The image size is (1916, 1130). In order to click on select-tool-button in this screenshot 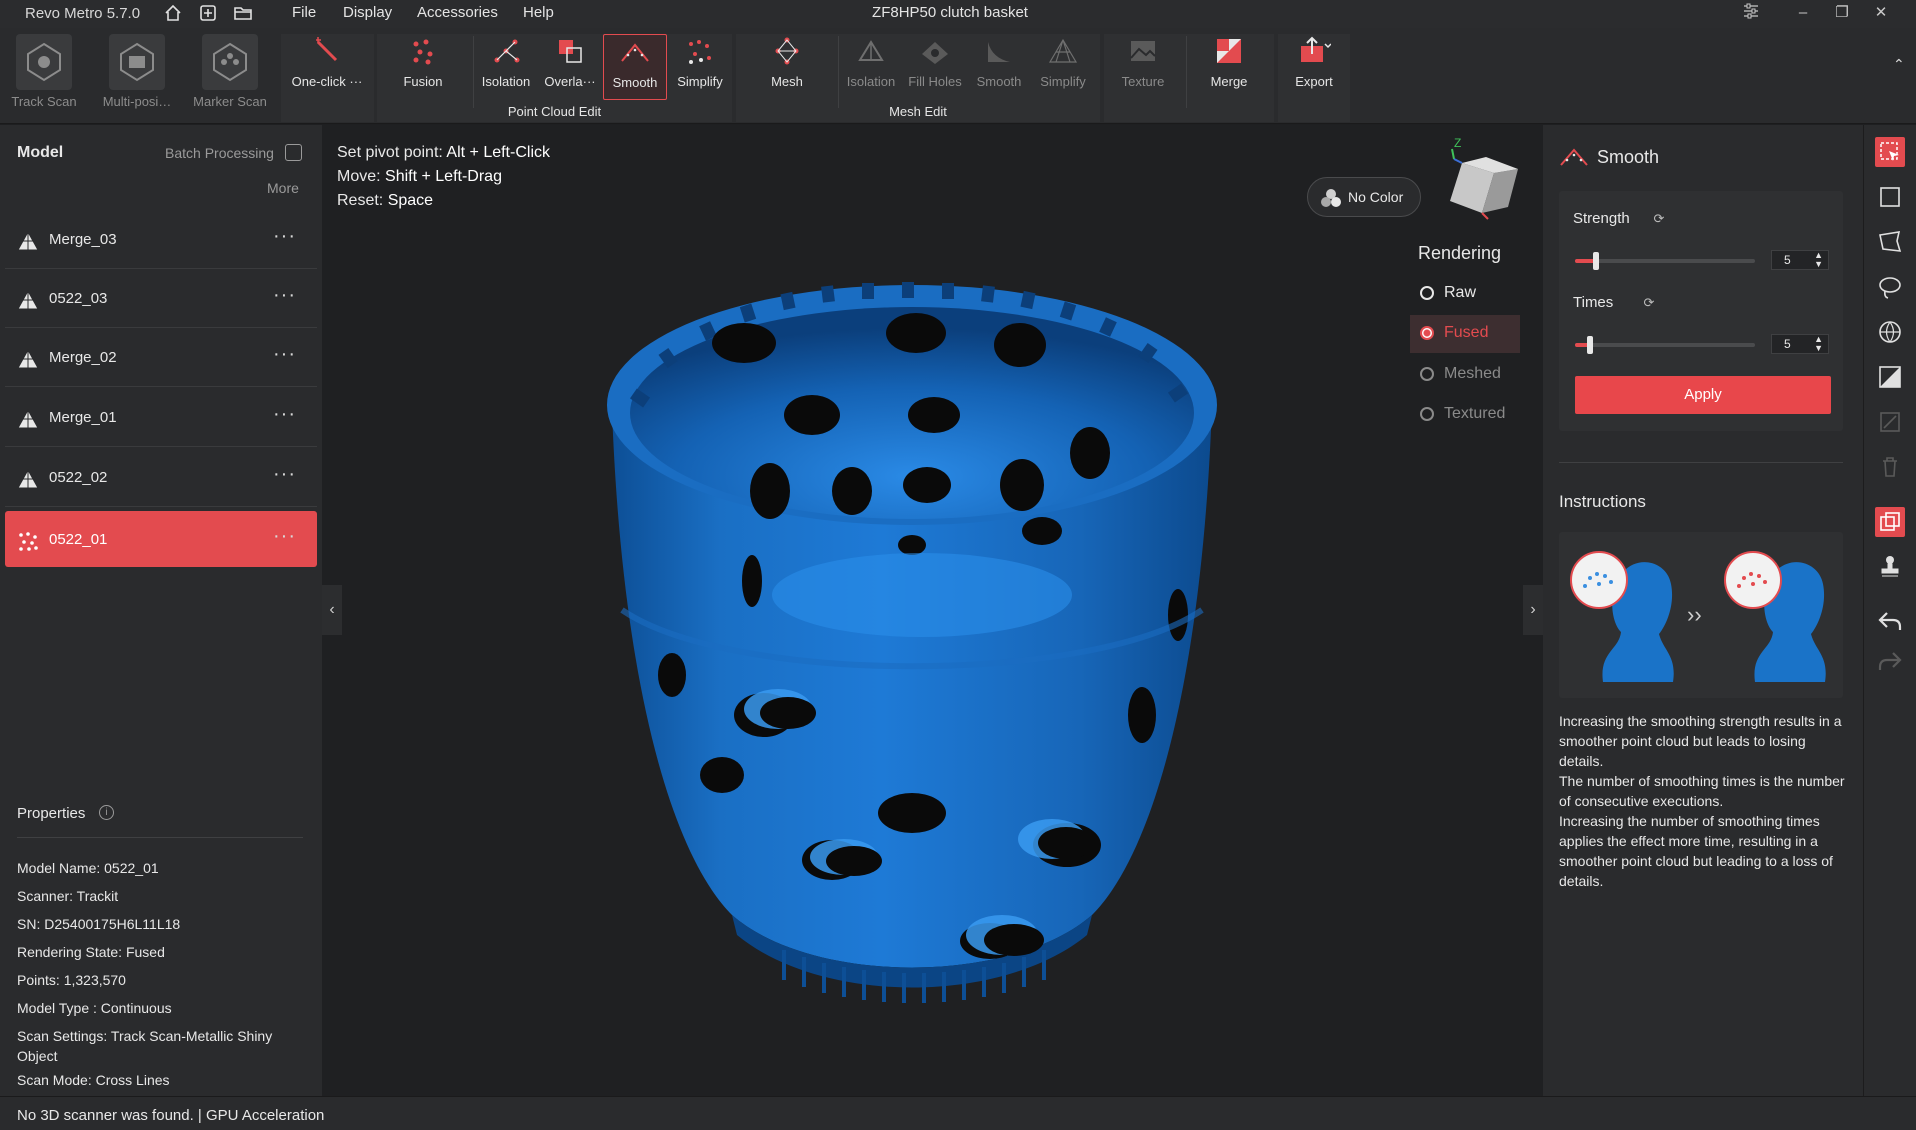, I will do `click(1890, 152)`.